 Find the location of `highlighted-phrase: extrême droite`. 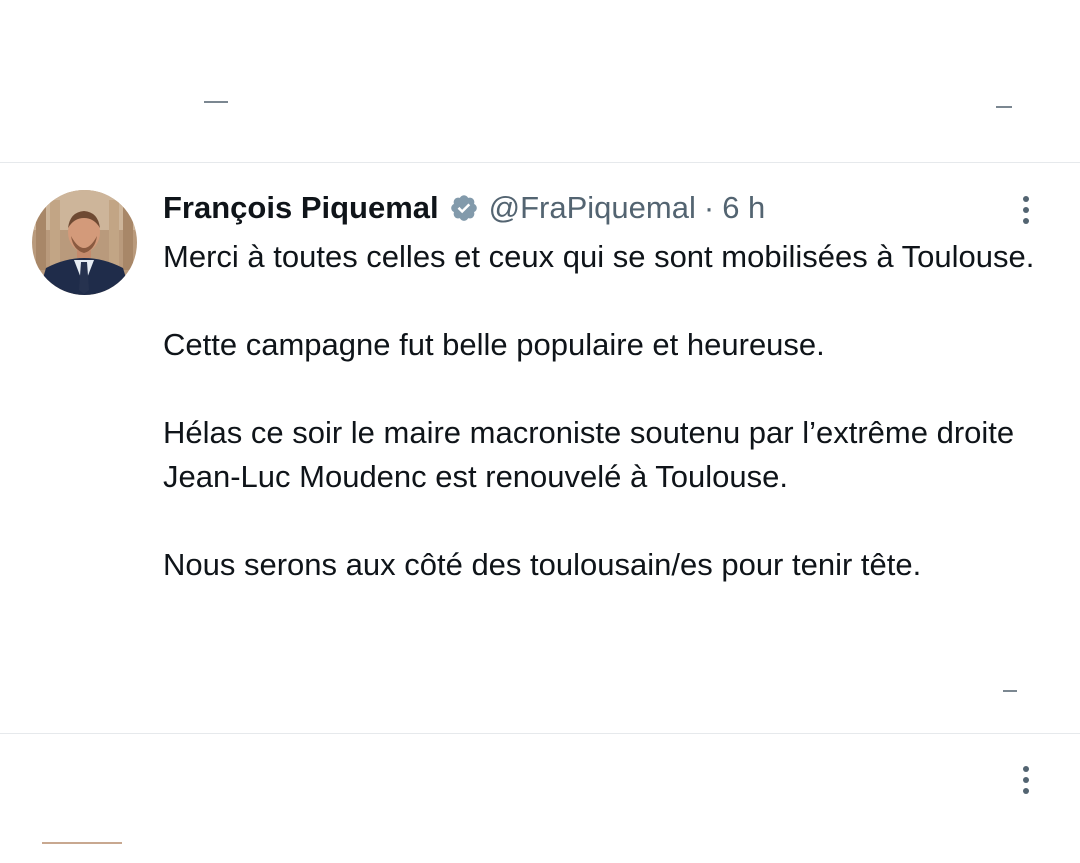

highlighted-phrase: extrême droite is located at coordinates (915, 433).